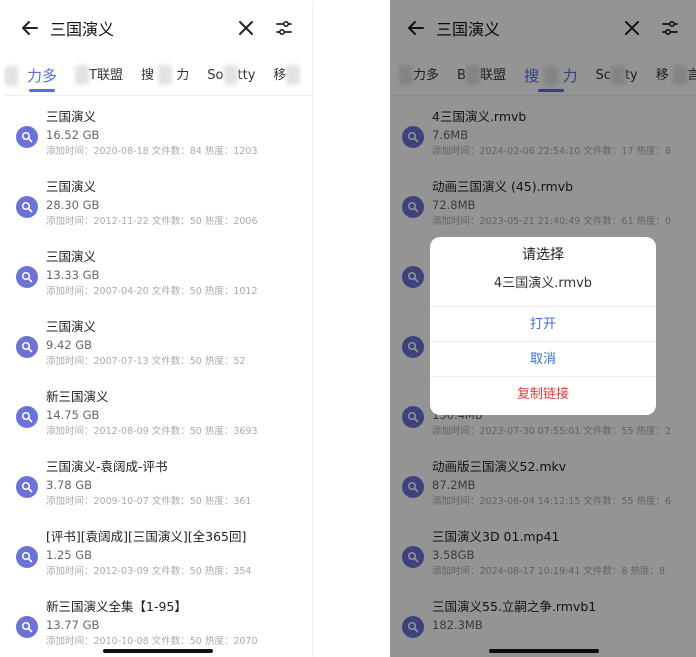 The width and height of the screenshot is (696, 657). I want to click on result-meta: 添加时间：2012-08-09 文件数：50 热度：3693, so click(152, 431).